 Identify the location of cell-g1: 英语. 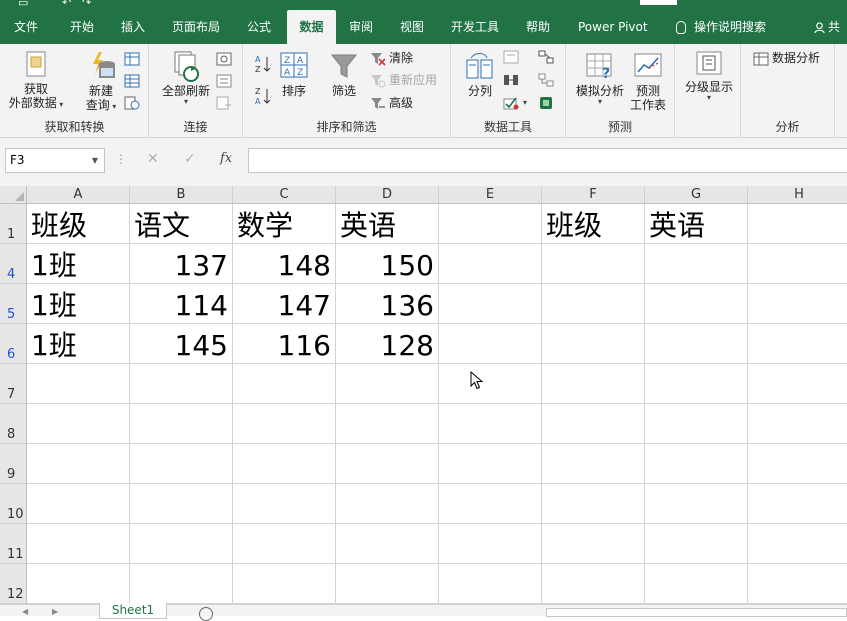
(696, 224).